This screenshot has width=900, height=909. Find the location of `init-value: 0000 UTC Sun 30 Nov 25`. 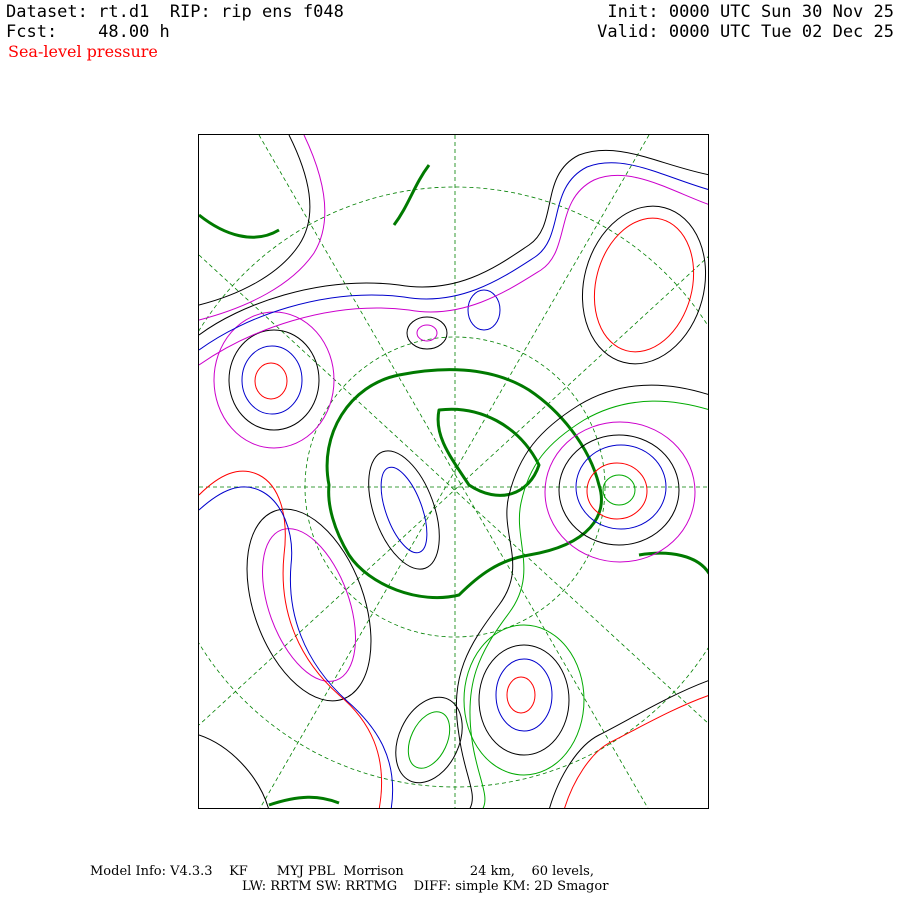

init-value: 0000 UTC Sun 30 Nov 25 is located at coordinates (781, 12).